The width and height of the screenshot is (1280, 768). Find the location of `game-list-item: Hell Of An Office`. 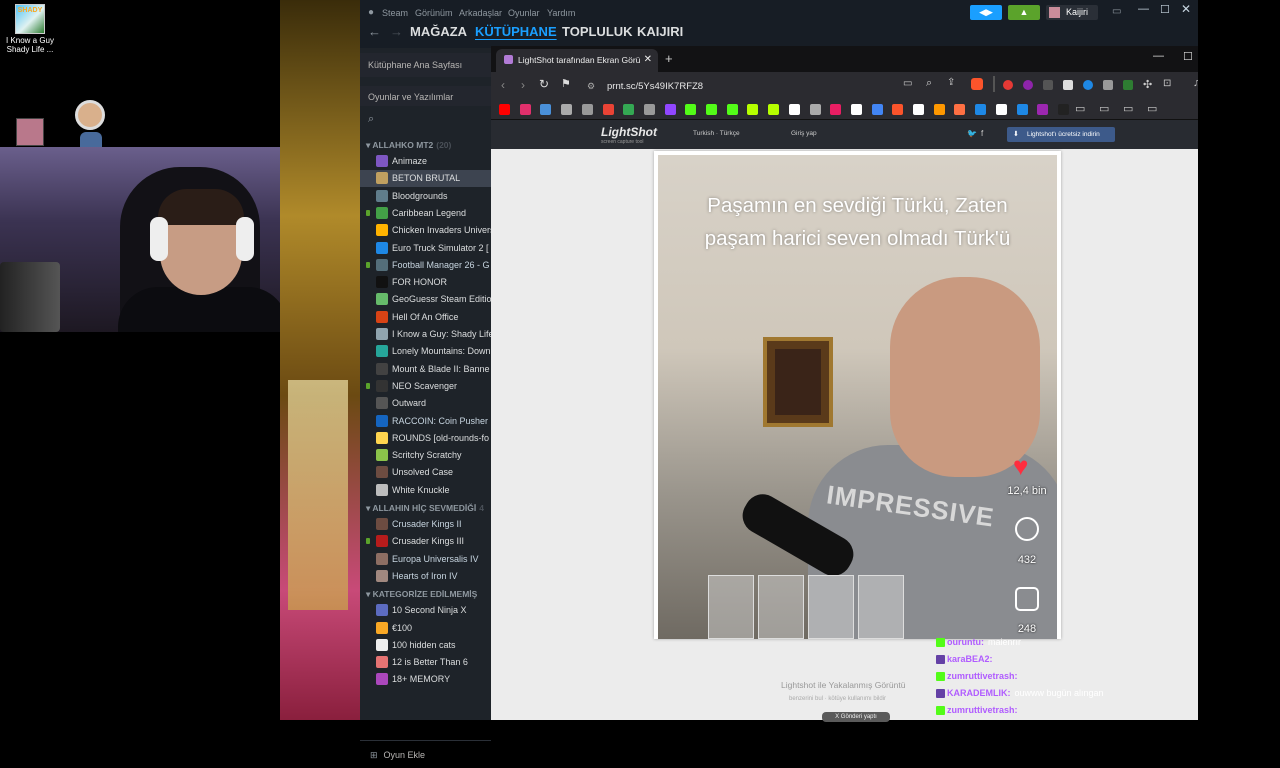

game-list-item: Hell Of An Office is located at coordinates (425, 317).